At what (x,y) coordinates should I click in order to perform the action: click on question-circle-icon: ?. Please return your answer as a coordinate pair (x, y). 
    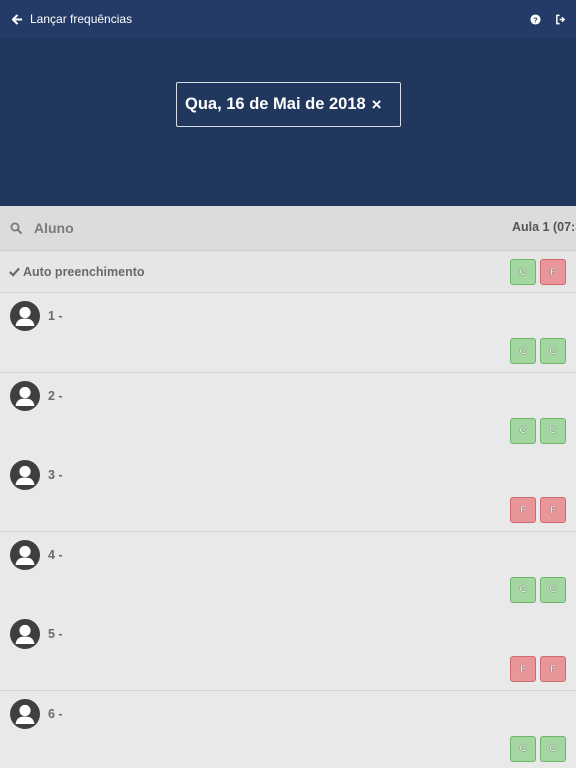
    Looking at the image, I should click on (535, 19).